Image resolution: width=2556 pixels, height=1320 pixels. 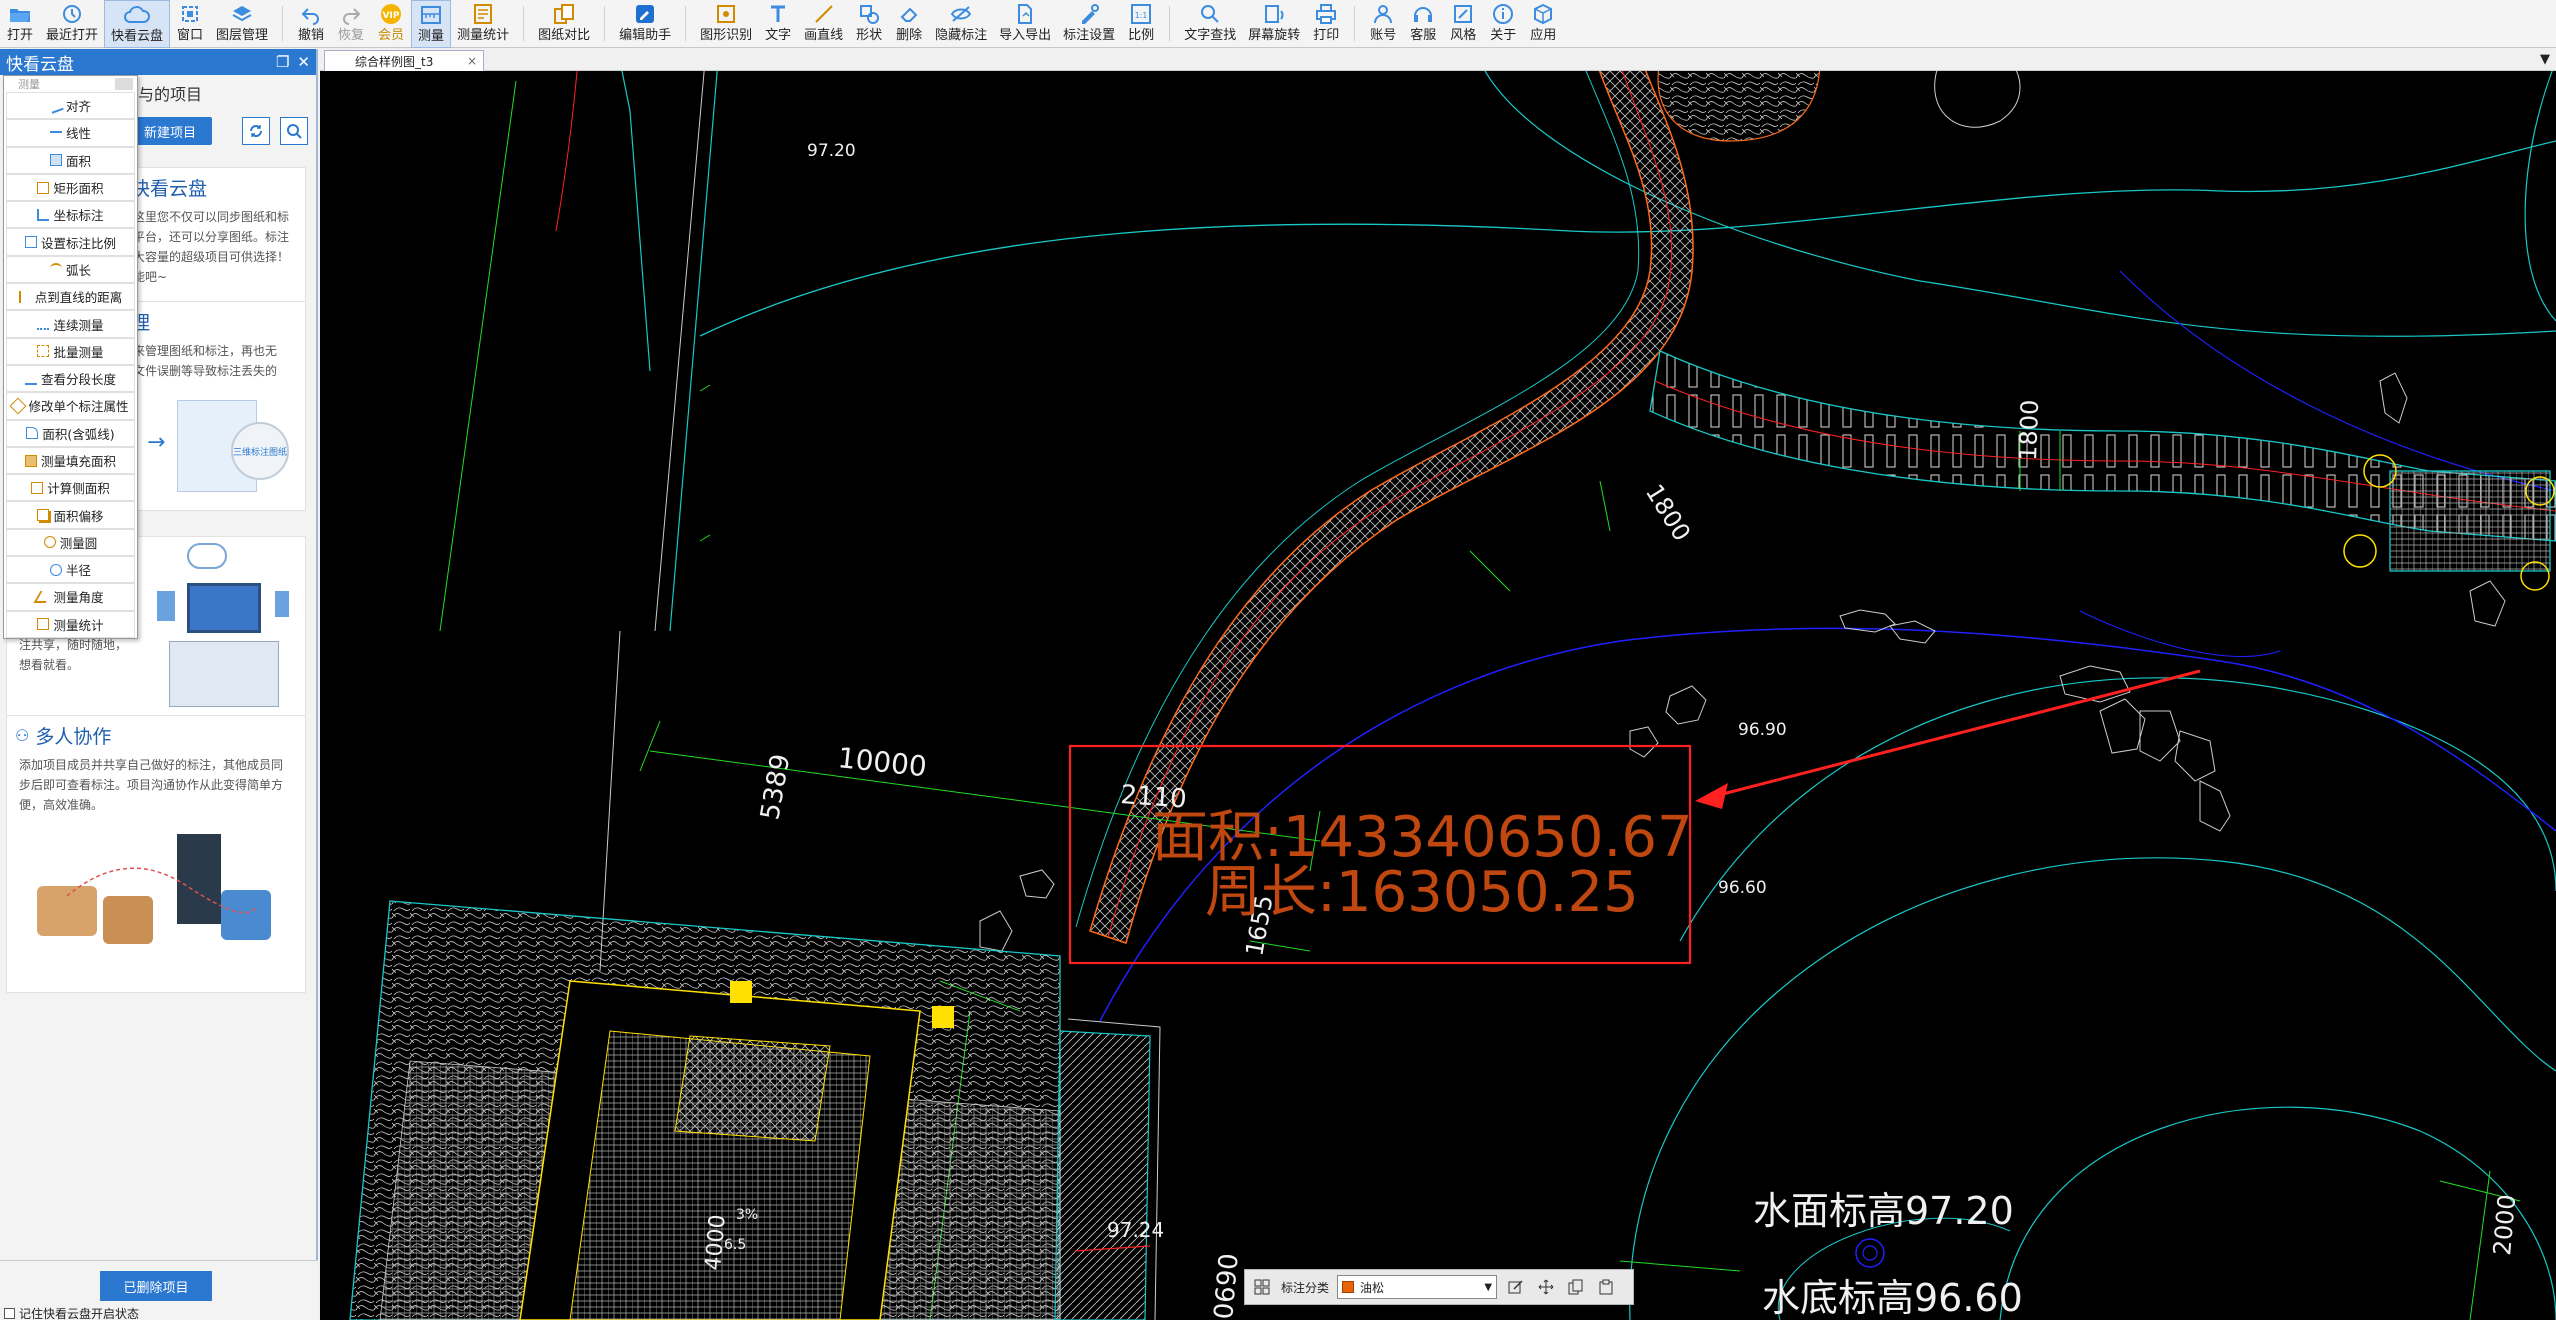 I want to click on sync-button, so click(x=256, y=131).